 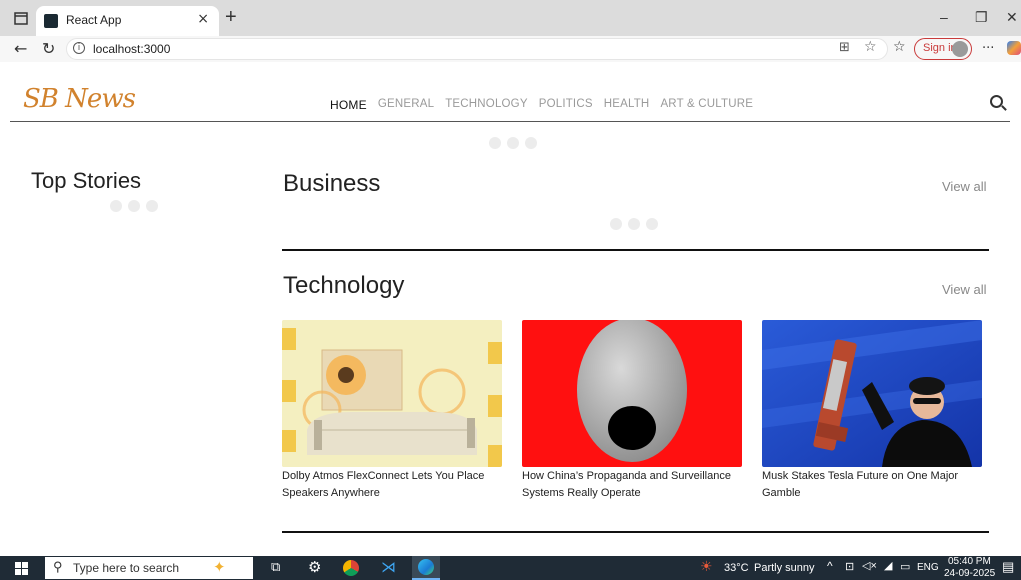 I want to click on network-icon: ⊡, so click(x=849, y=566).